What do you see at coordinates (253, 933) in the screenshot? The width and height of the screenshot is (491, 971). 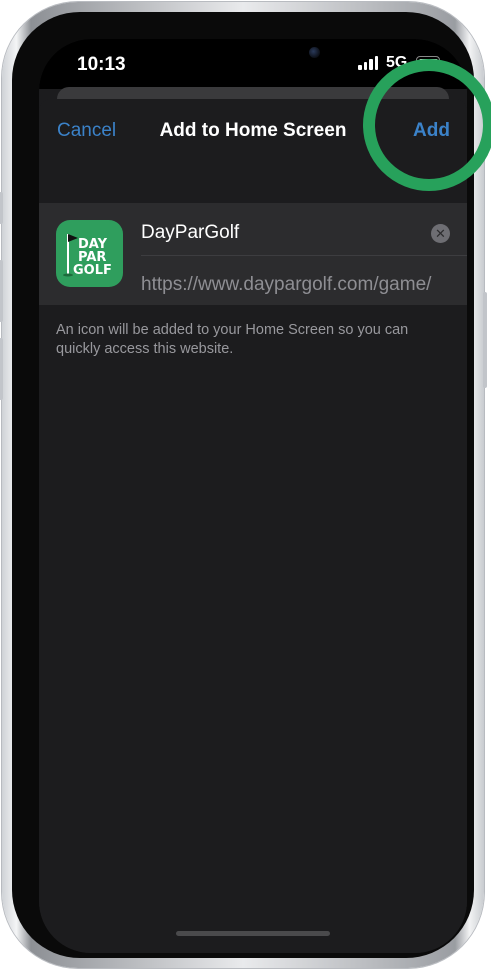 I see `home-indicator` at bounding box center [253, 933].